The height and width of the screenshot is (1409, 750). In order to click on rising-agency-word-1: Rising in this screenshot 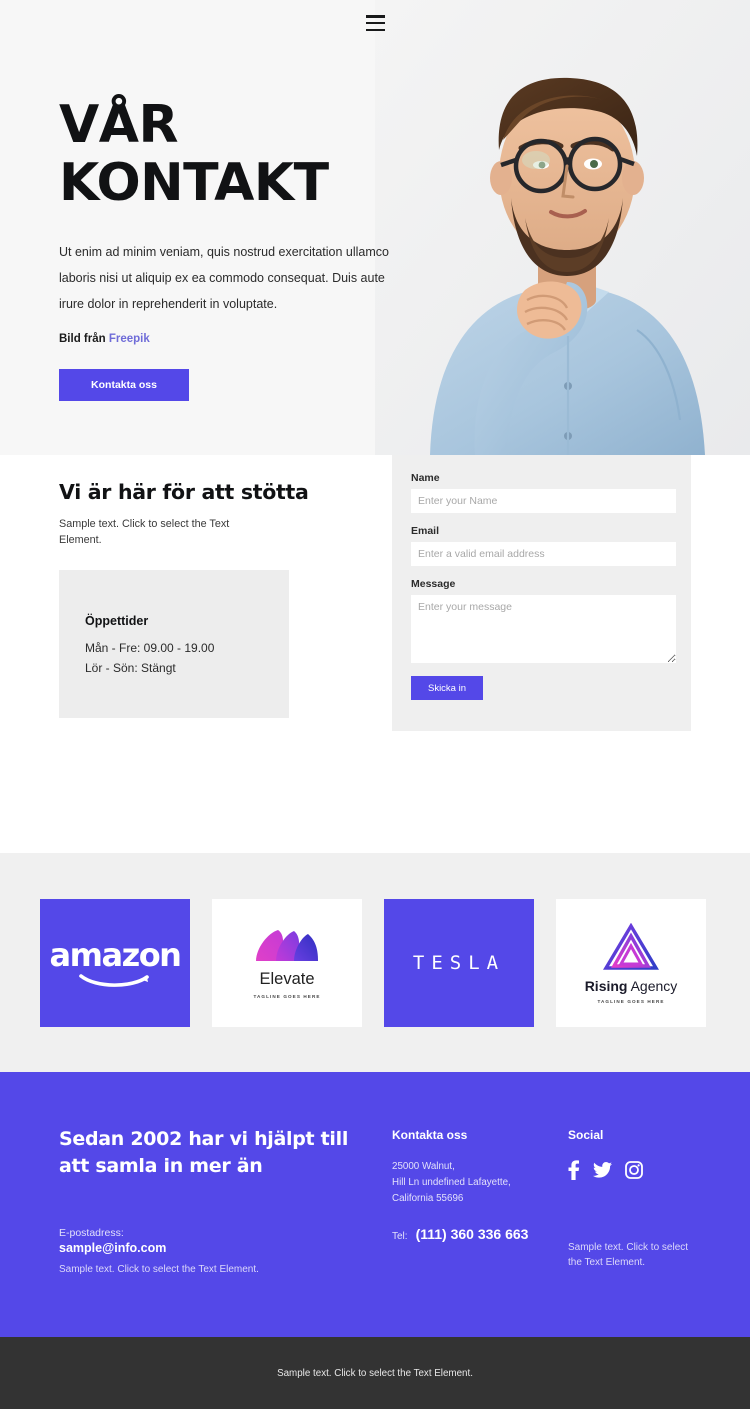, I will do `click(606, 985)`.